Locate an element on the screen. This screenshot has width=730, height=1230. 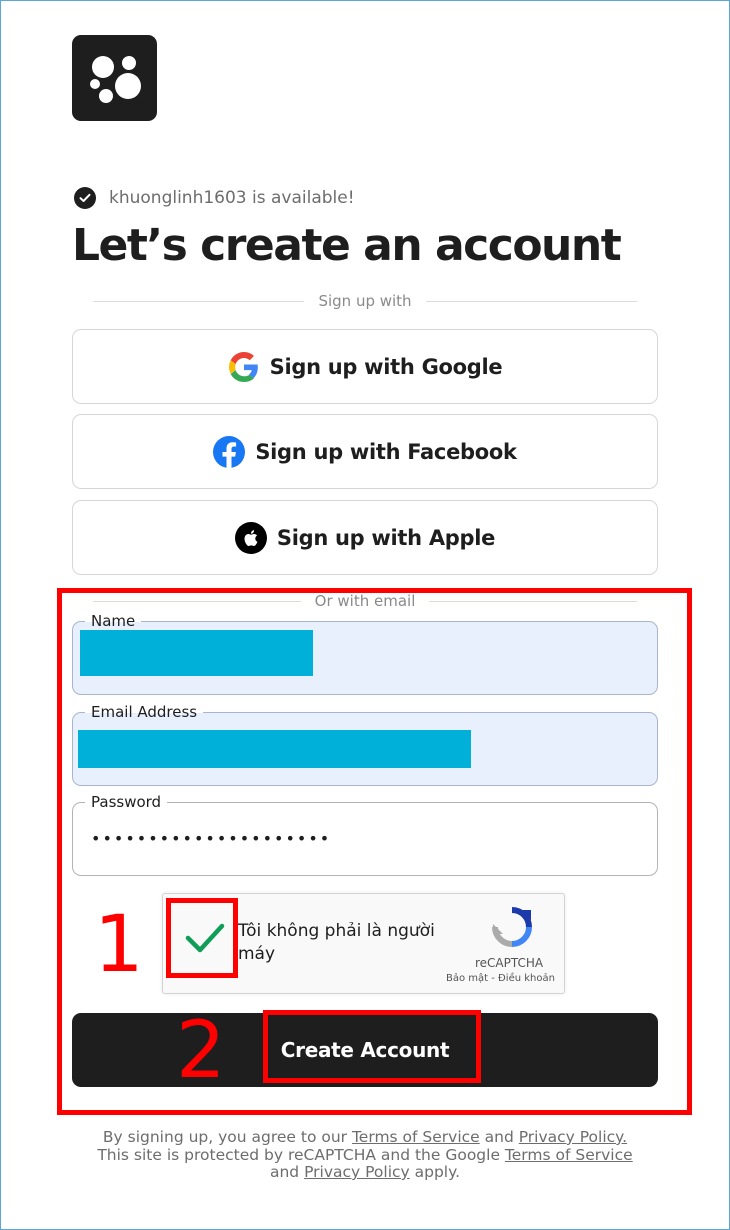
check-circle-icon is located at coordinates (85, 198).